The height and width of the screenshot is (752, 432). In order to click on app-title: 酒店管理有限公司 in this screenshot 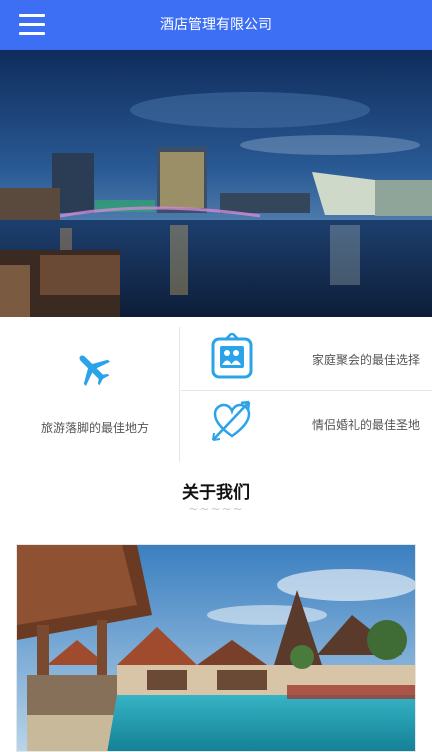, I will do `click(216, 25)`.